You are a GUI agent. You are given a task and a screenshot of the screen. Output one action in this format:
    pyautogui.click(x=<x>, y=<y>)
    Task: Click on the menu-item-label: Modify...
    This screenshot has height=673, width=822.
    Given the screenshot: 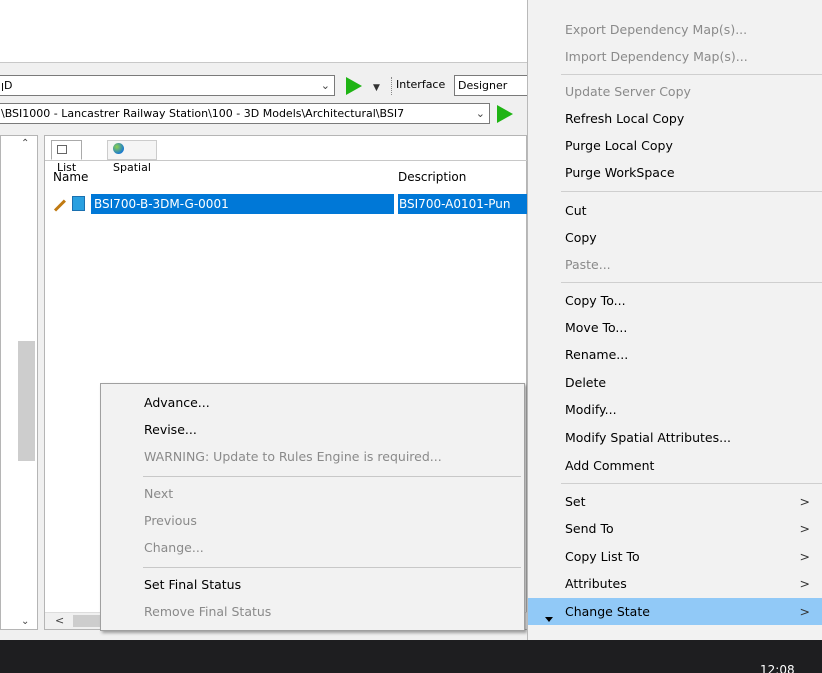 What is the action you would take?
    pyautogui.click(x=591, y=409)
    